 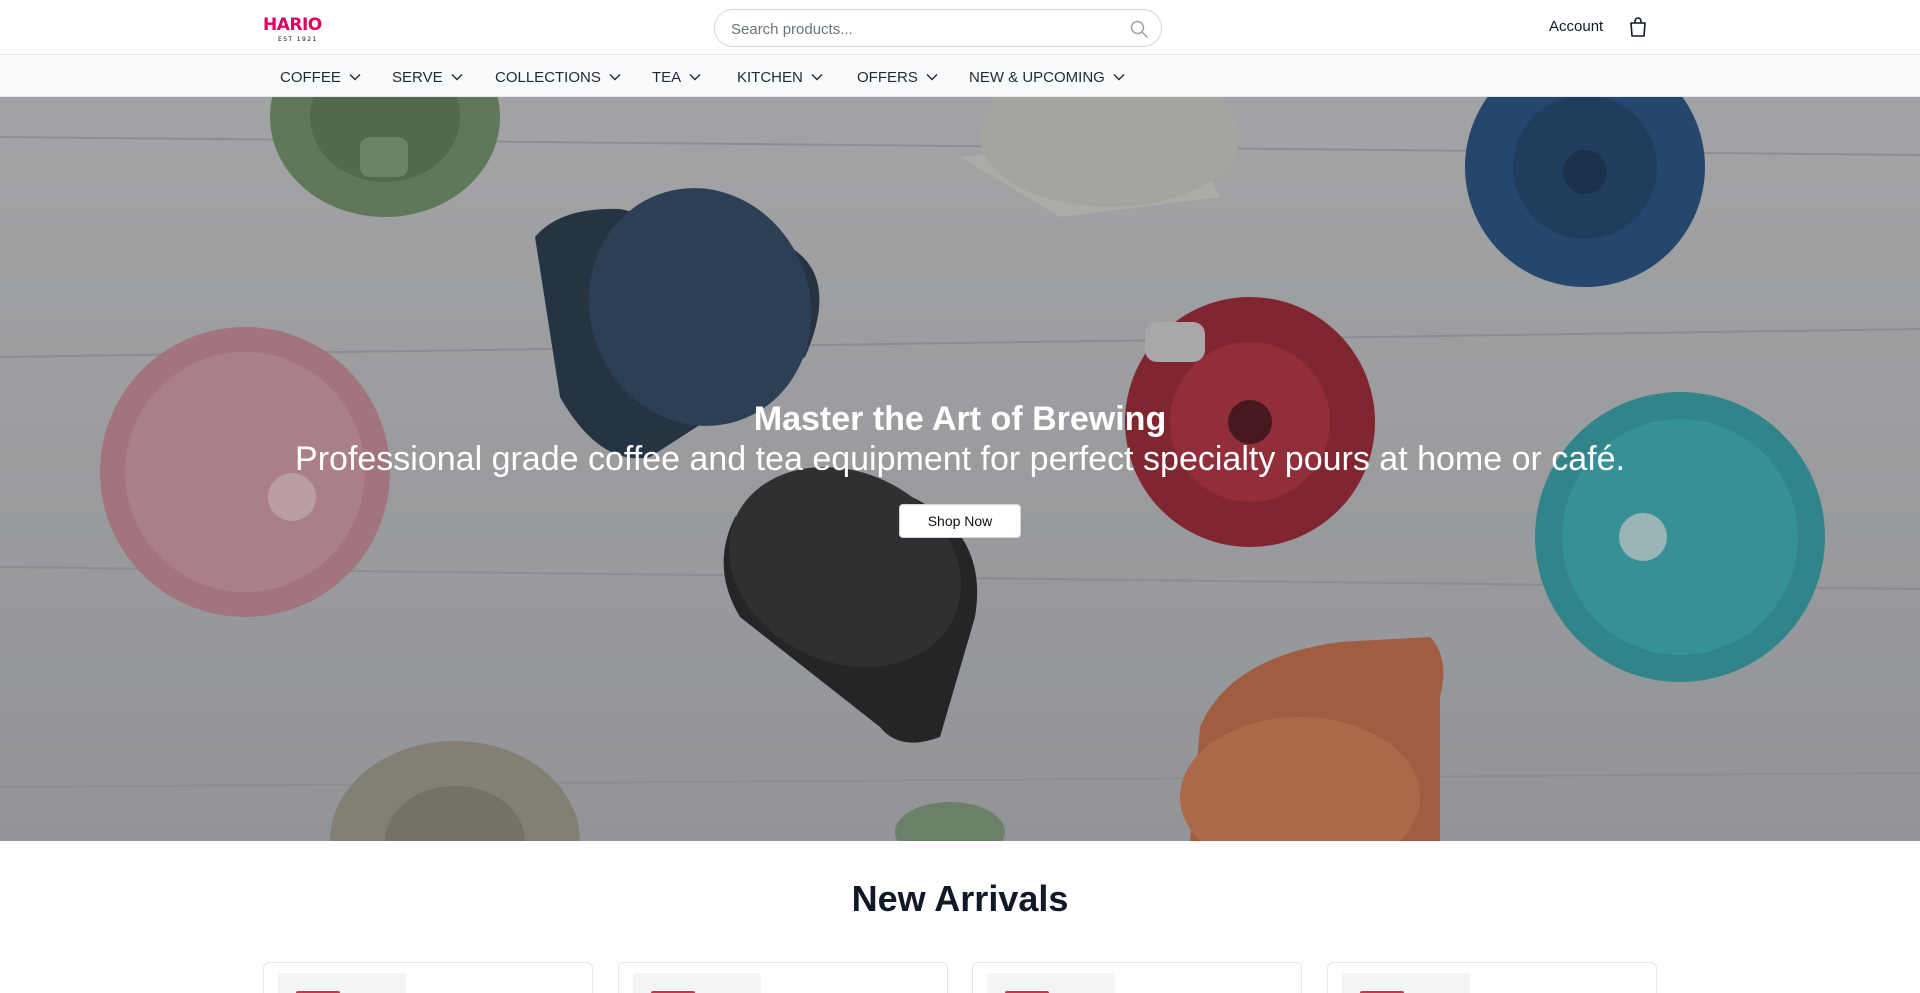 I want to click on nav-item-label: COLLECTIONS, so click(x=548, y=77).